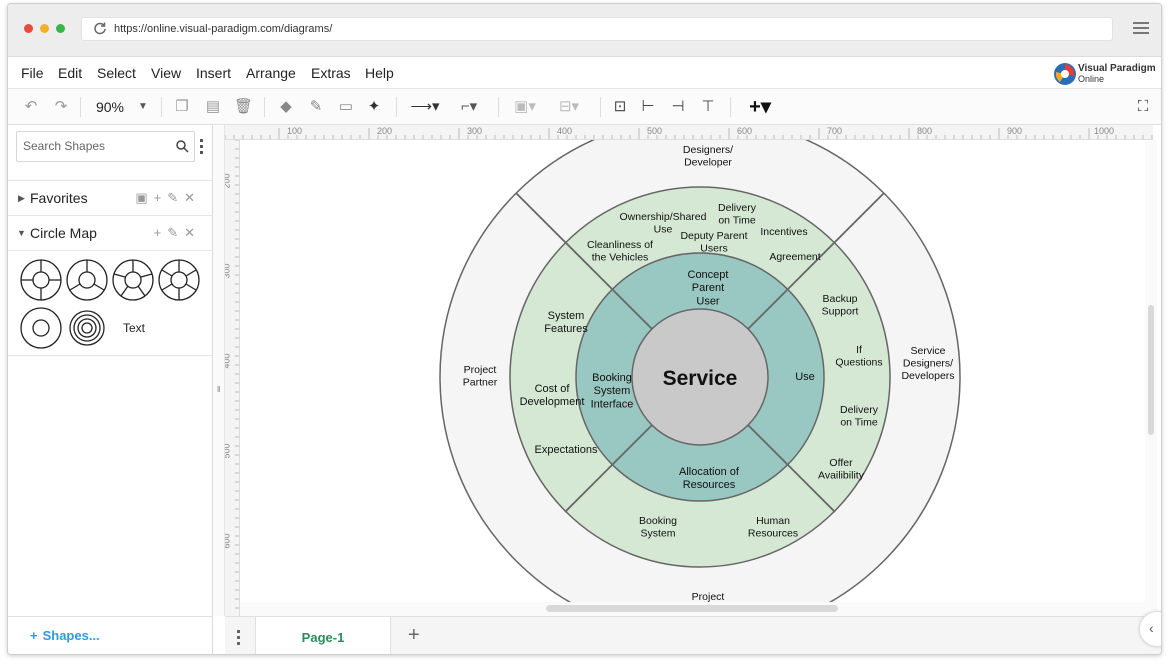 The width and height of the screenshot is (1170, 665). I want to click on outer-label-bottom: Project, so click(708, 596).